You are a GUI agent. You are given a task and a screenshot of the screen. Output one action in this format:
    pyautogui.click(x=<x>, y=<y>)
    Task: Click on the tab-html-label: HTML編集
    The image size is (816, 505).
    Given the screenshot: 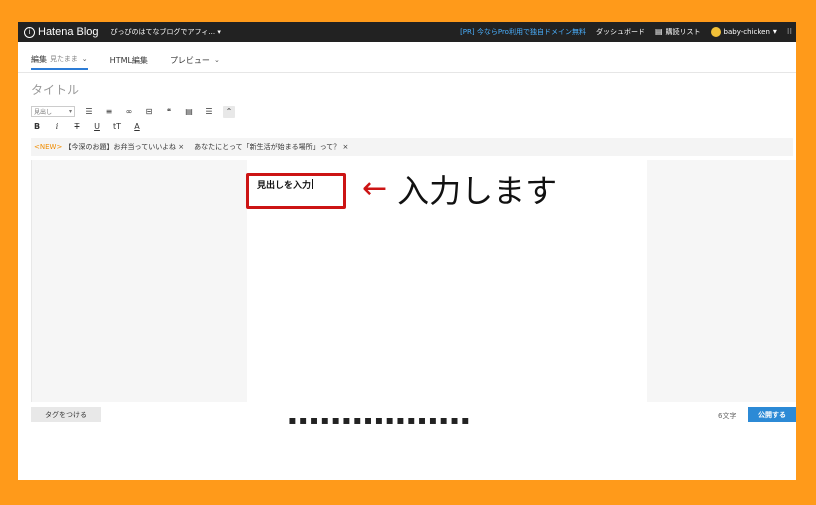 What is the action you would take?
    pyautogui.click(x=128, y=60)
    